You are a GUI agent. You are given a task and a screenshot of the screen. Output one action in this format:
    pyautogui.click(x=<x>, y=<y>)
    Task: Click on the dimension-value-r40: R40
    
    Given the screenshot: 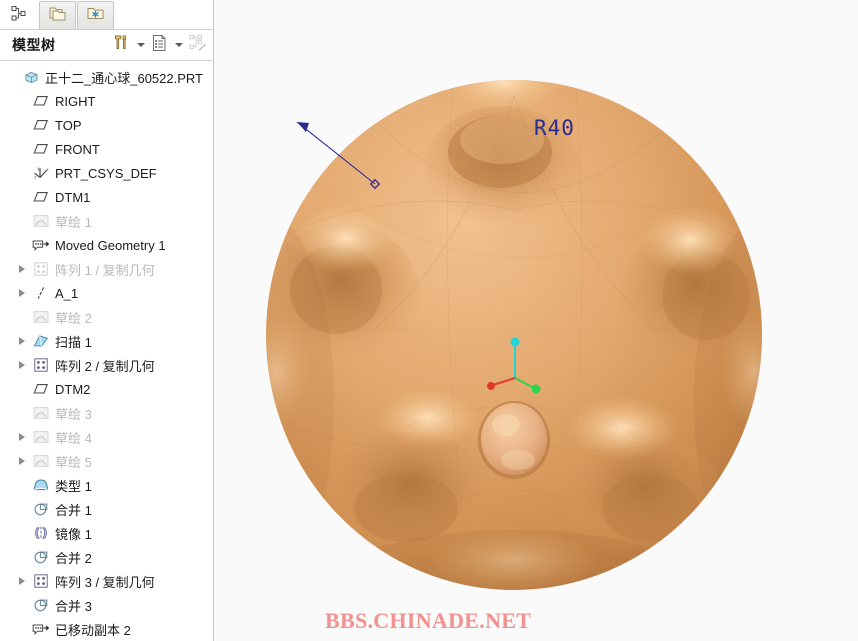 What is the action you would take?
    pyautogui.click(x=554, y=128)
    